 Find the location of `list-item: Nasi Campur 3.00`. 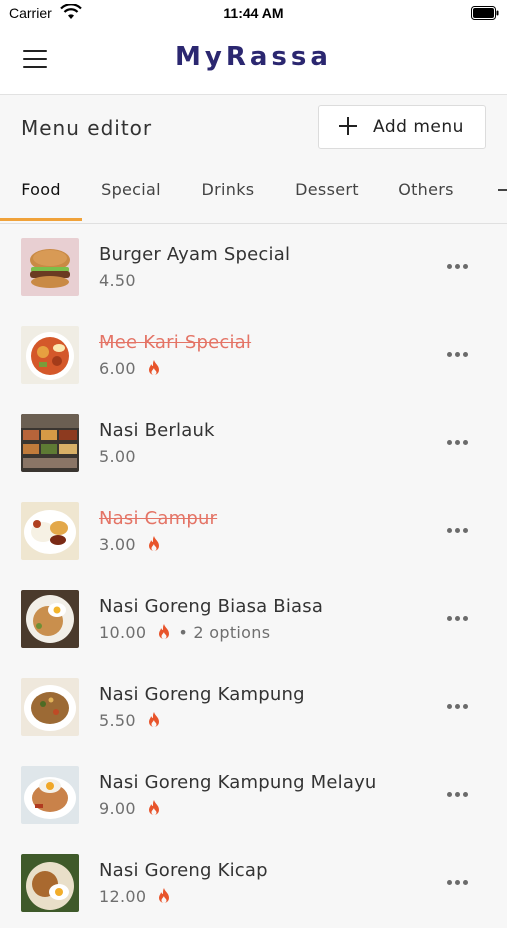

list-item: Nasi Campur 3.00 is located at coordinates (253, 532).